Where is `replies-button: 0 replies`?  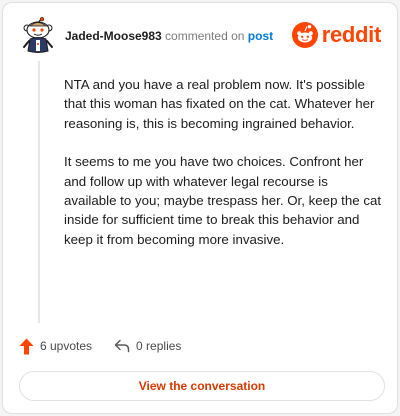
replies-button: 0 replies is located at coordinates (147, 346).